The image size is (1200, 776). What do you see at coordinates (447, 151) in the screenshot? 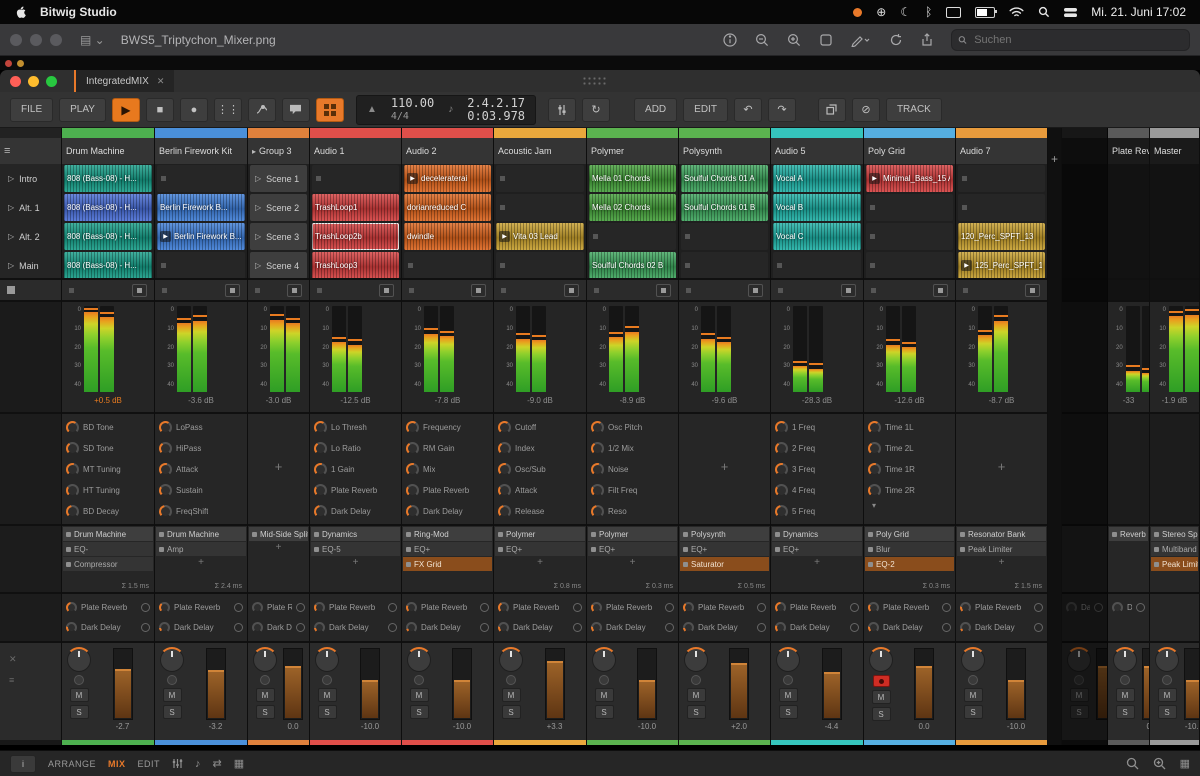
I see `track-name: Audio 2` at bounding box center [447, 151].